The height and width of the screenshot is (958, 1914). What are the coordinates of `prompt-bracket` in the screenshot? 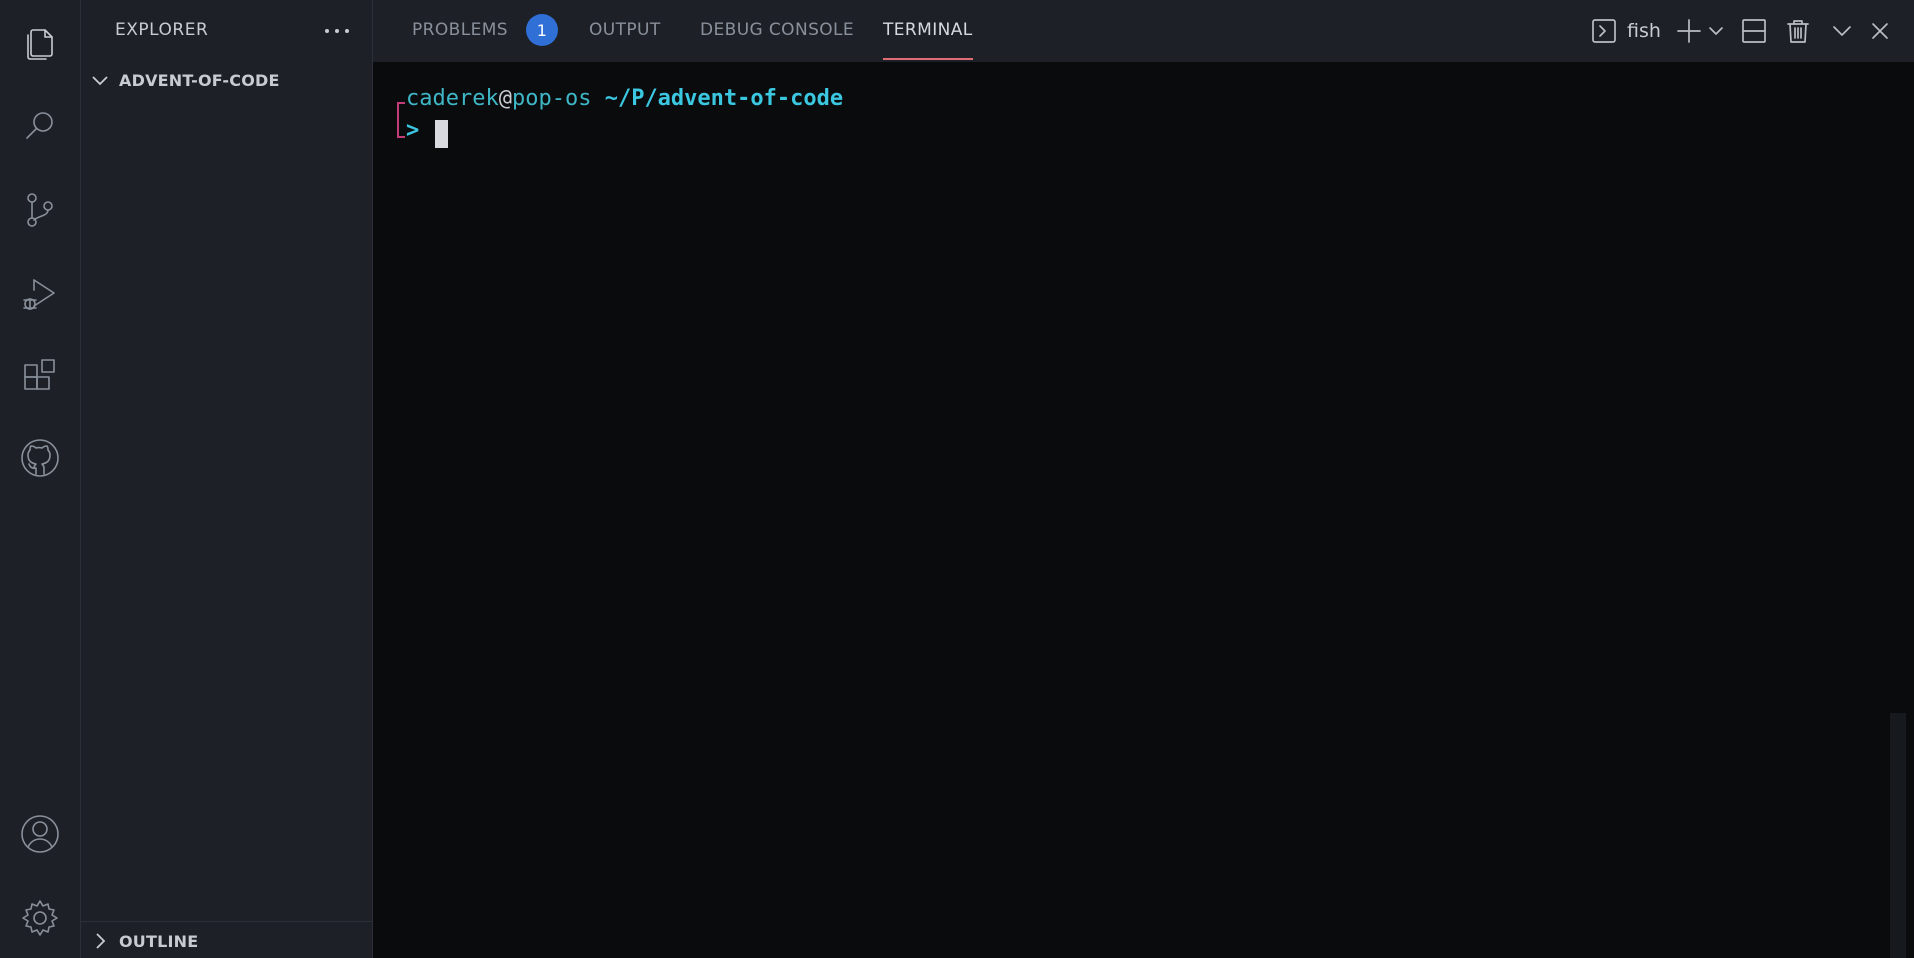 It's located at (401, 120).